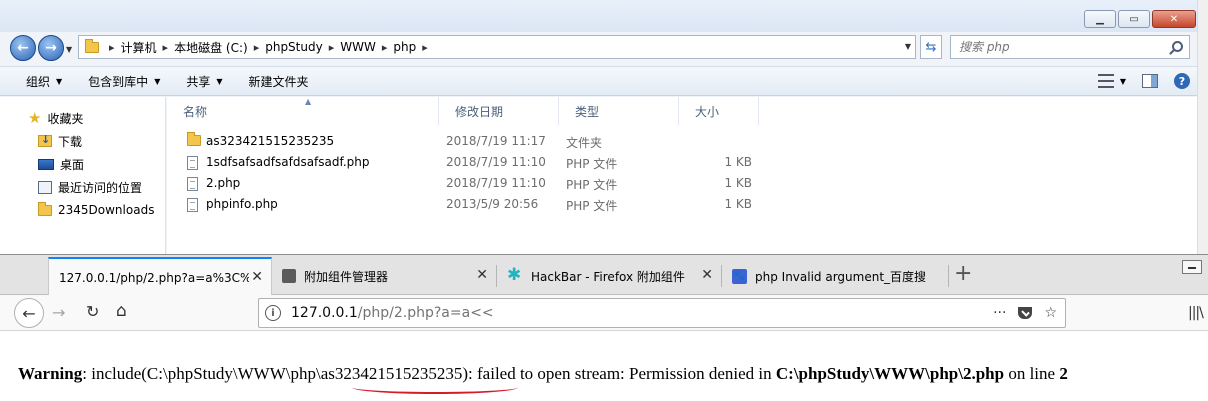  What do you see at coordinates (55, 118) in the screenshot?
I see `nav-favorites: ★ 收藏夹` at bounding box center [55, 118].